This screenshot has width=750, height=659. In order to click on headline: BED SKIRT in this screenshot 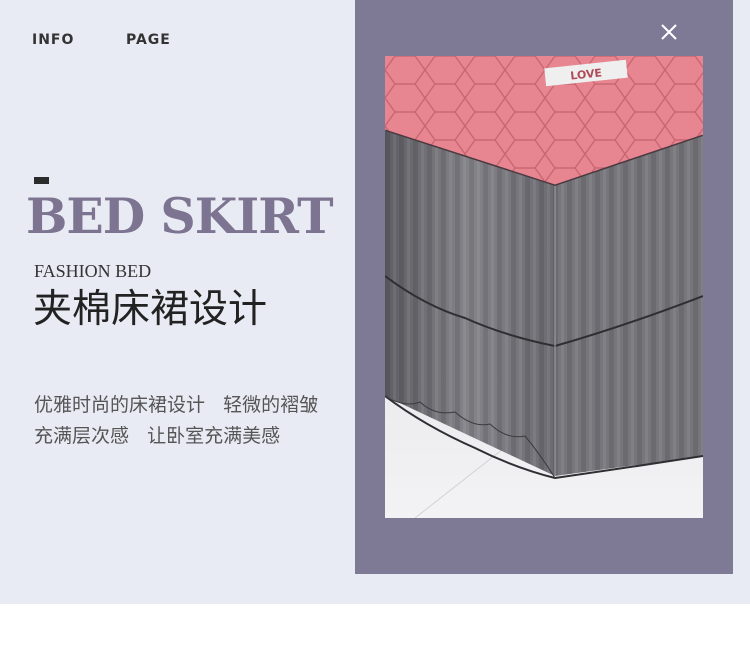, I will do `click(180, 216)`.